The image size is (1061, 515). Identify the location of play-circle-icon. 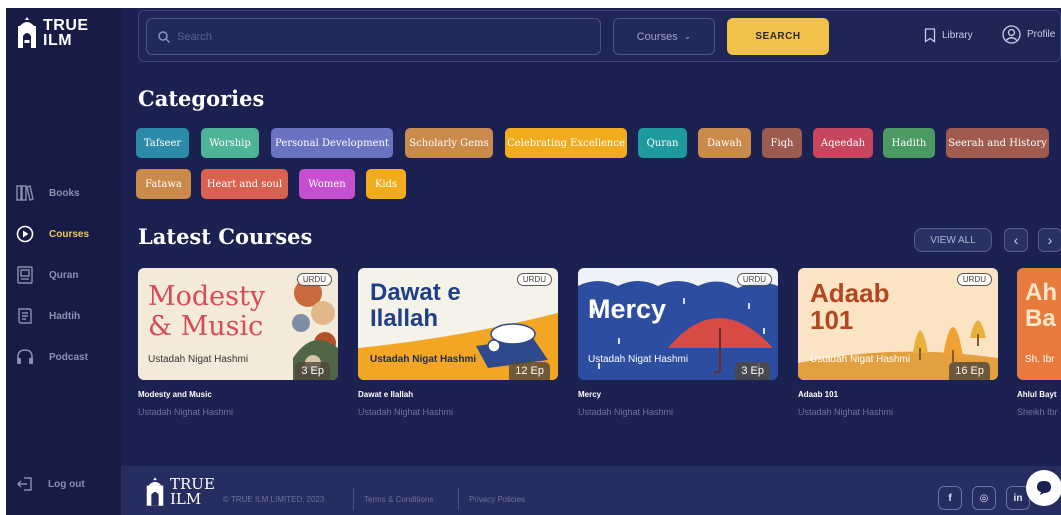
(25, 234).